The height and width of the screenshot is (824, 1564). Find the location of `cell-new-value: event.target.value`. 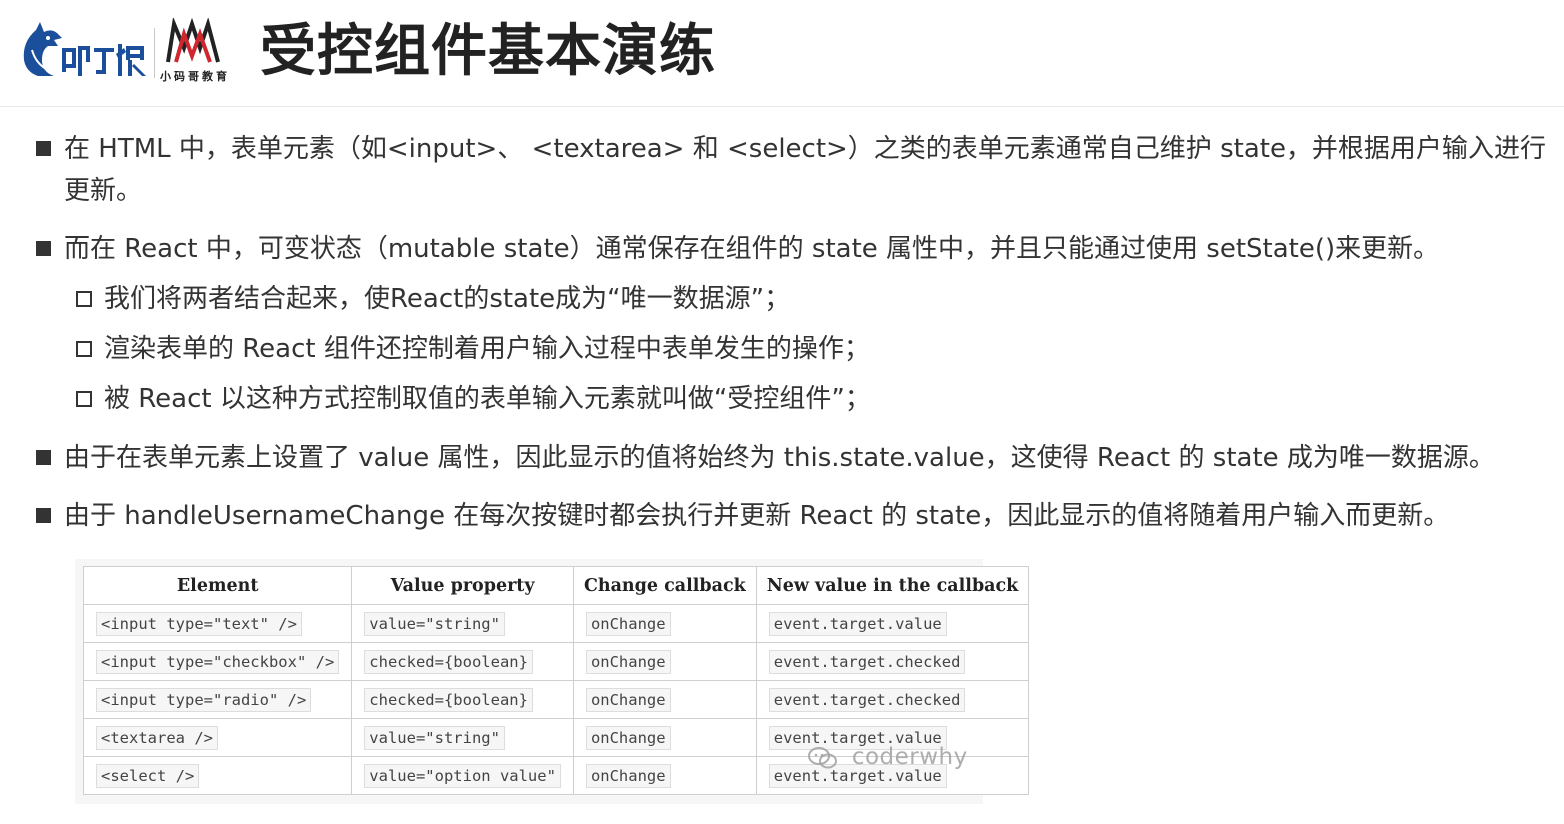

cell-new-value: event.target.value is located at coordinates (892, 623).